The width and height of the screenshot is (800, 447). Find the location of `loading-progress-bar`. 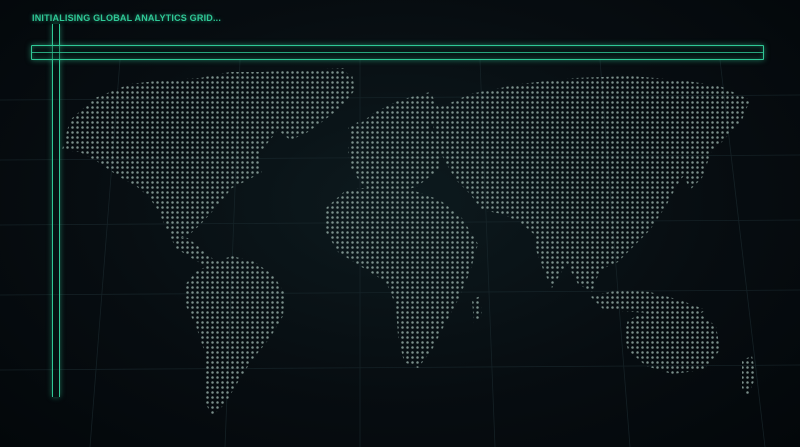

loading-progress-bar is located at coordinates (397, 52).